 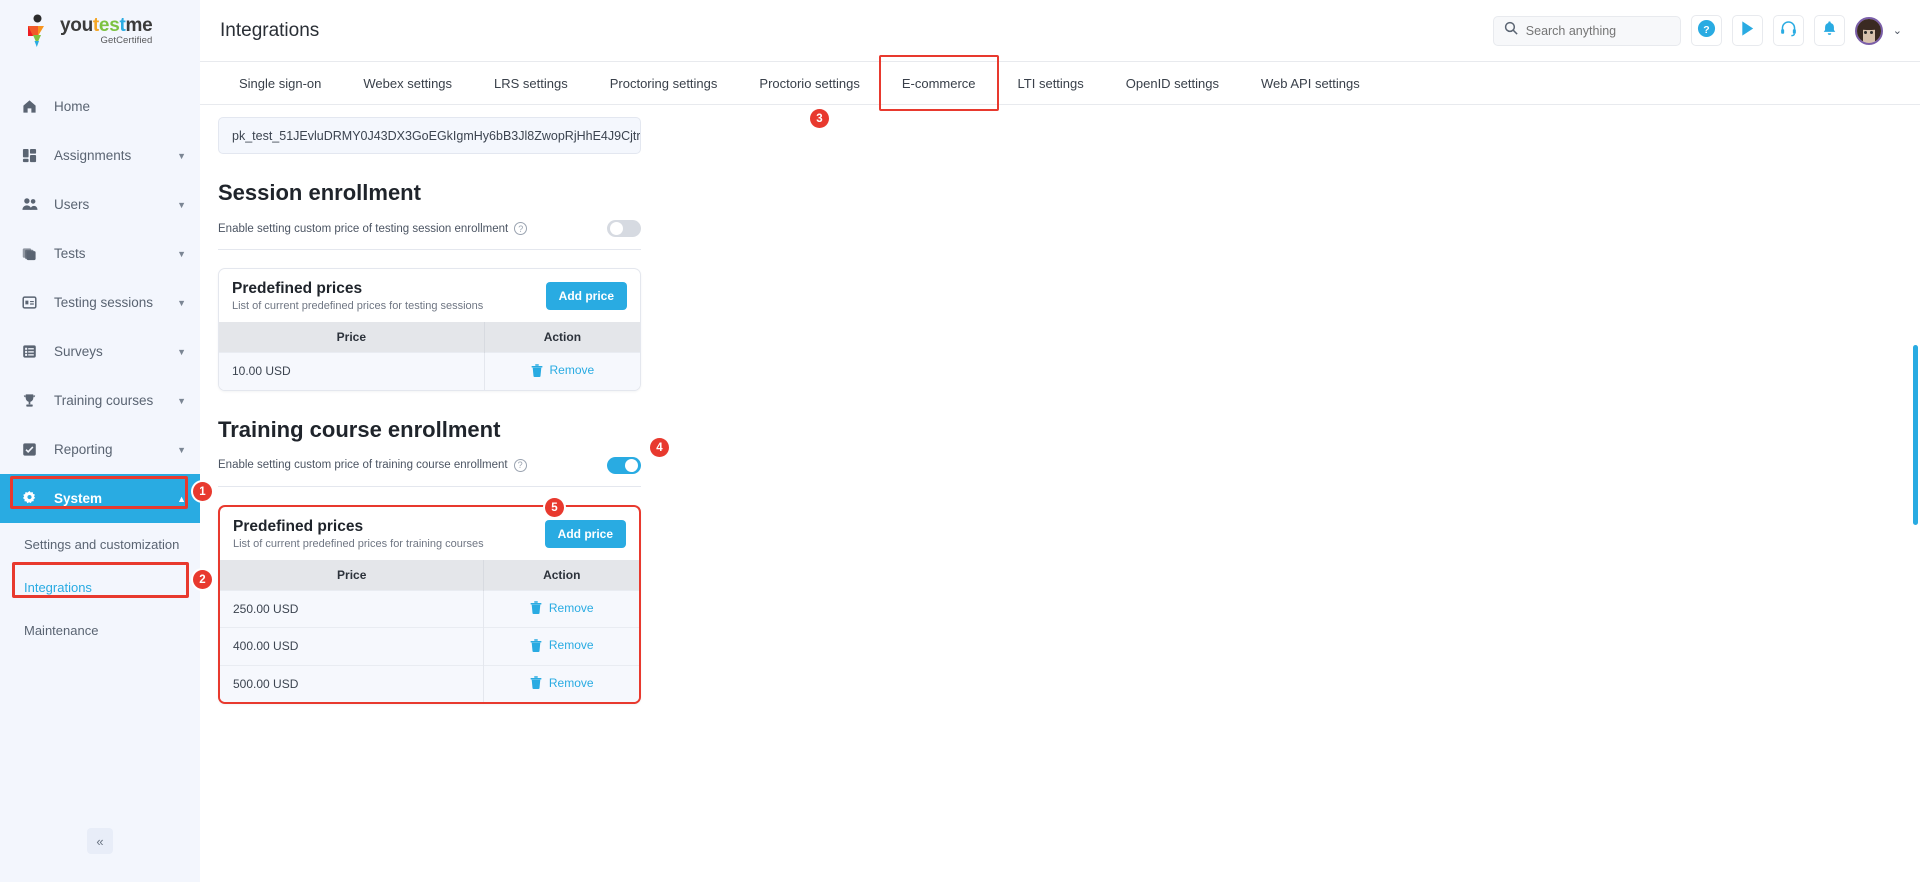 I want to click on sidebar-item-home: Home, so click(x=100, y=106).